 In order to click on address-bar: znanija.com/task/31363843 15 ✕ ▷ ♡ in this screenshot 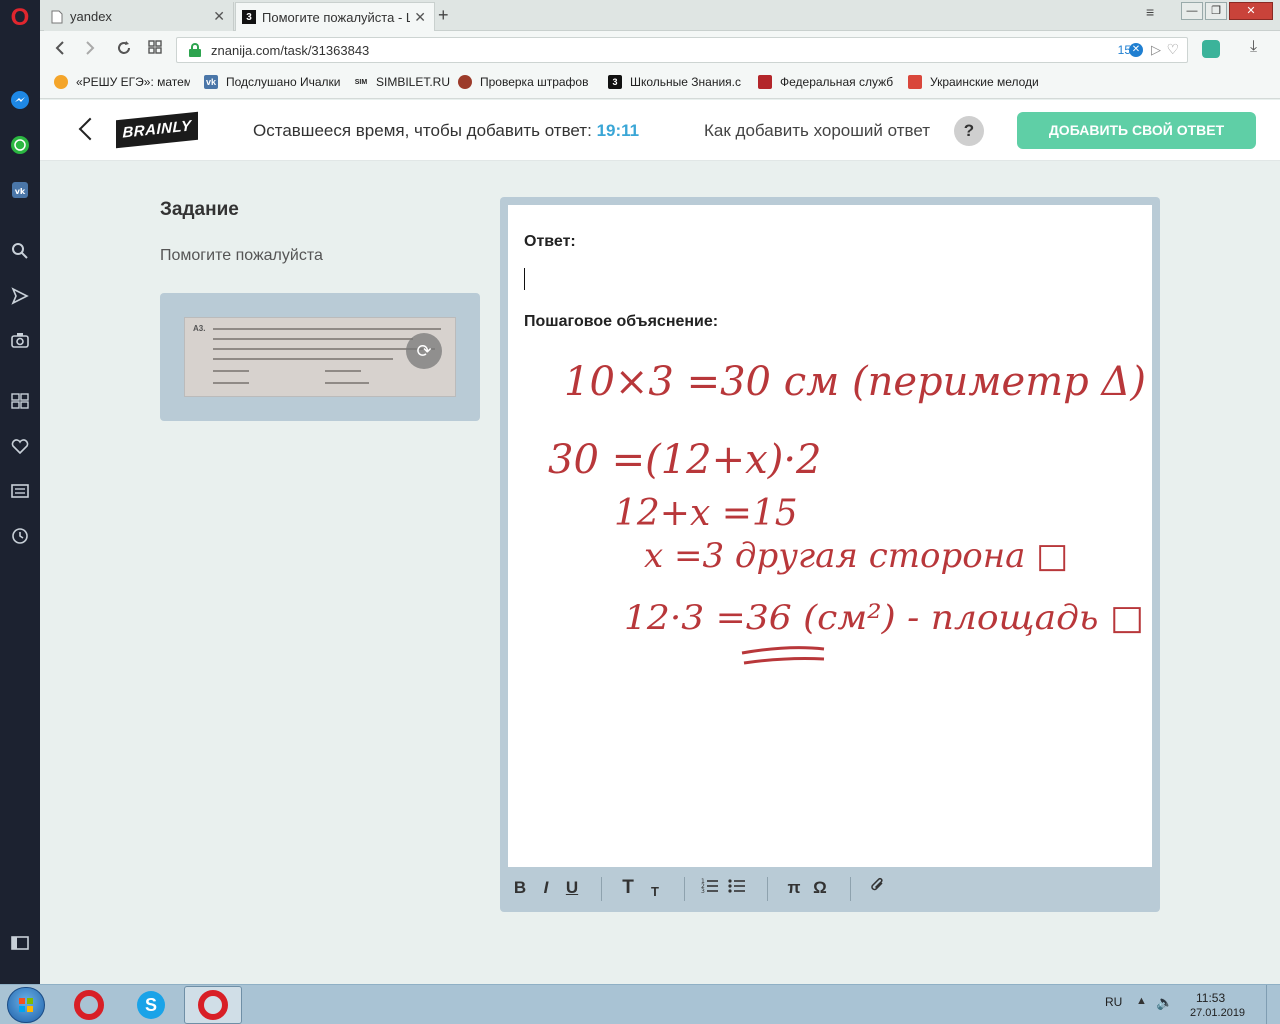, I will do `click(682, 50)`.